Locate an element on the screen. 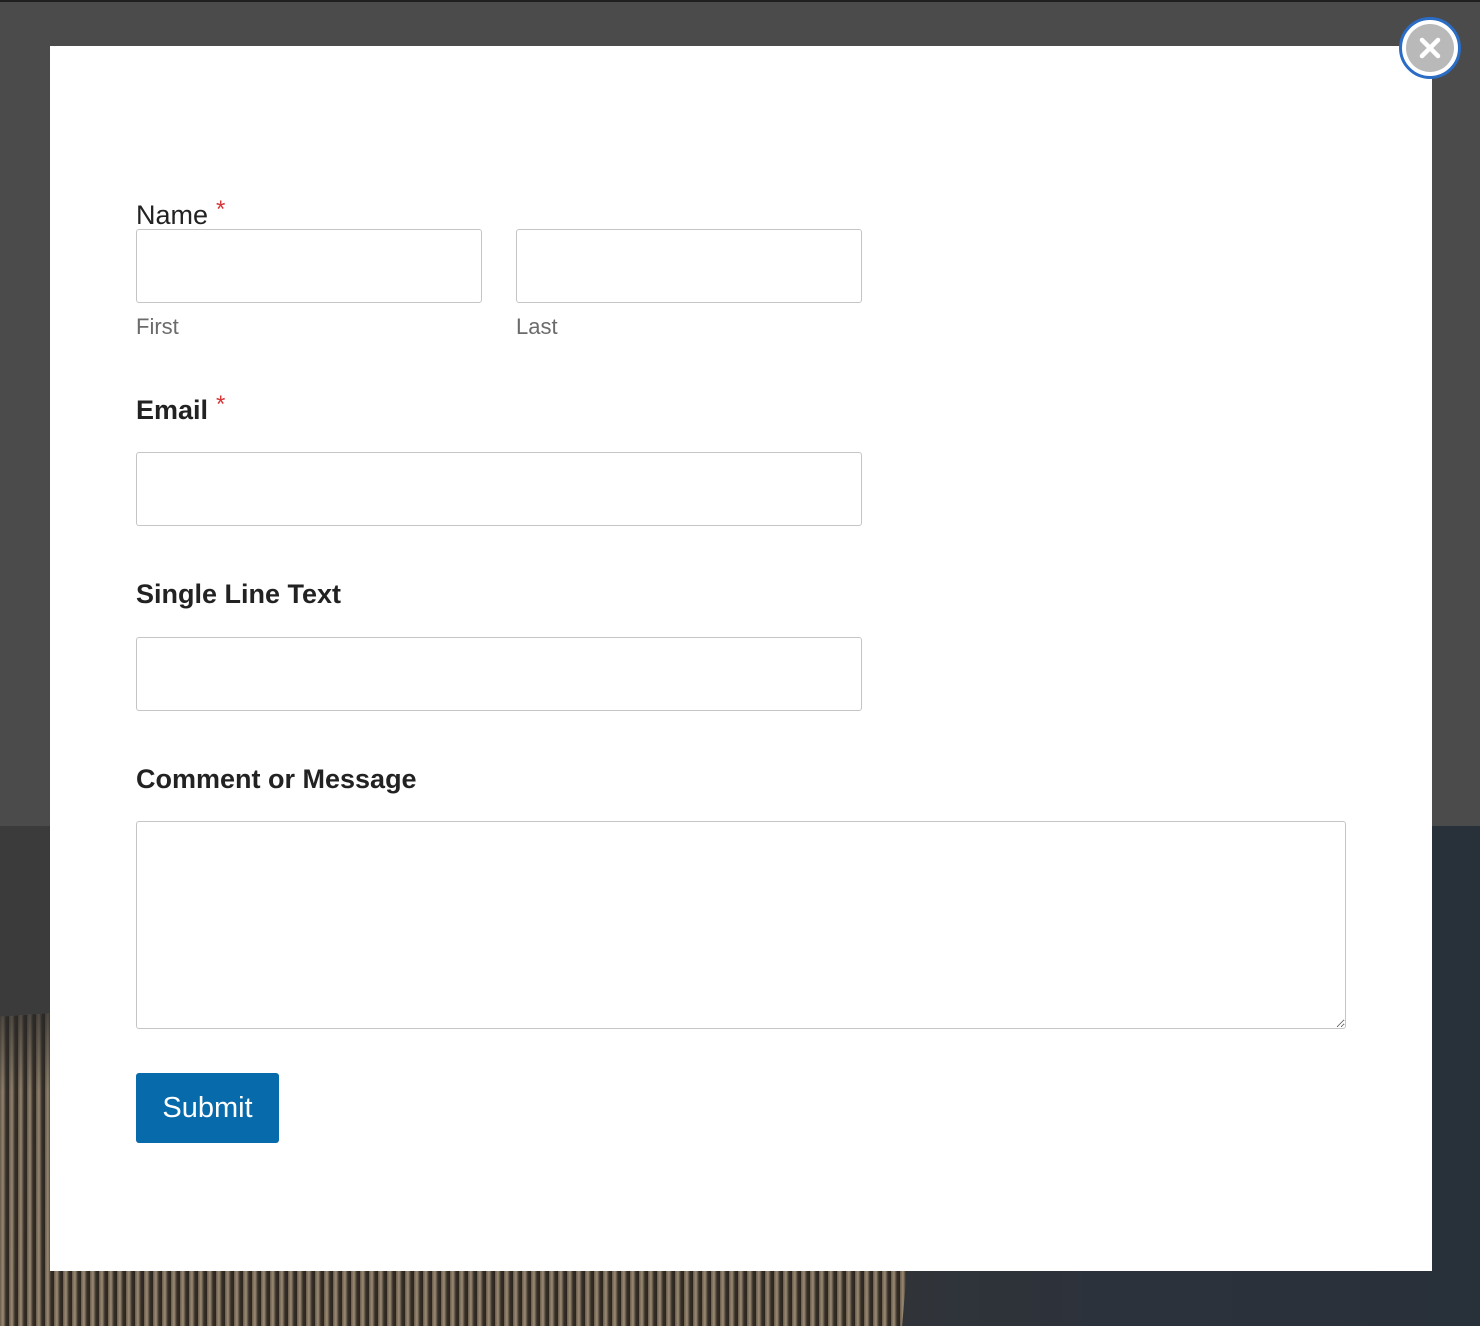 Image resolution: width=1480 pixels, height=1326 pixels. name-required-mark: * is located at coordinates (221, 209).